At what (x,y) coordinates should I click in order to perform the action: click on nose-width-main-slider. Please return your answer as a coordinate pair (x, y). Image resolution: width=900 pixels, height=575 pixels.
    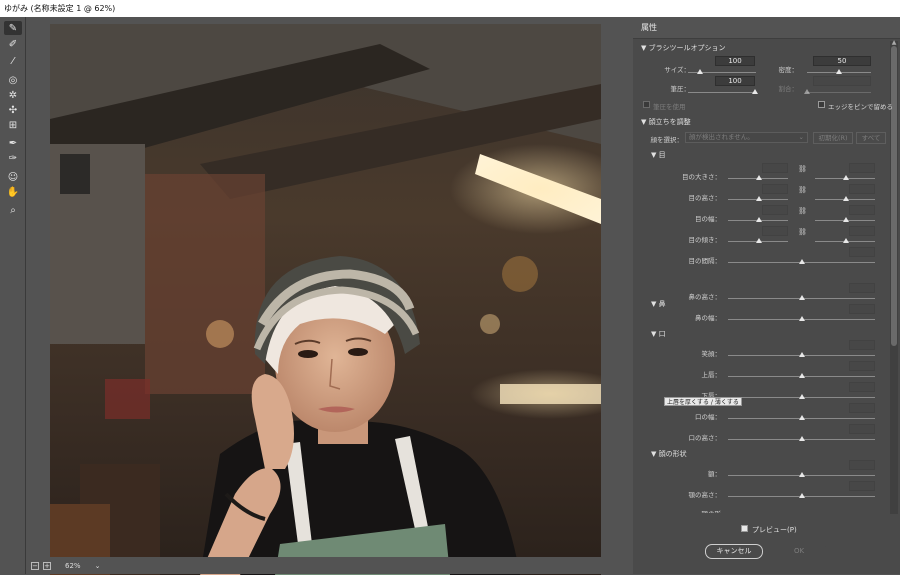
    Looking at the image, I should click on (802, 318).